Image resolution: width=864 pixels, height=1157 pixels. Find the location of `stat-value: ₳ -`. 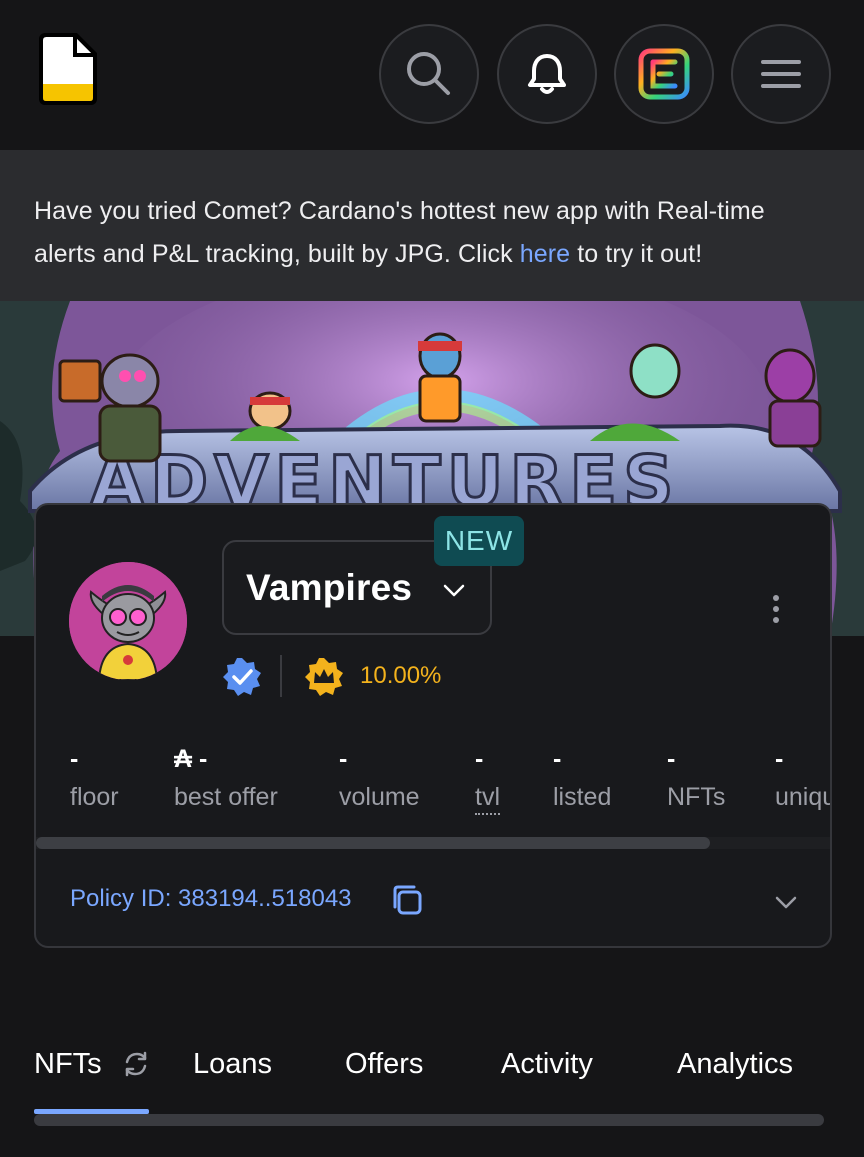

stat-value: ₳ - is located at coordinates (191, 759).